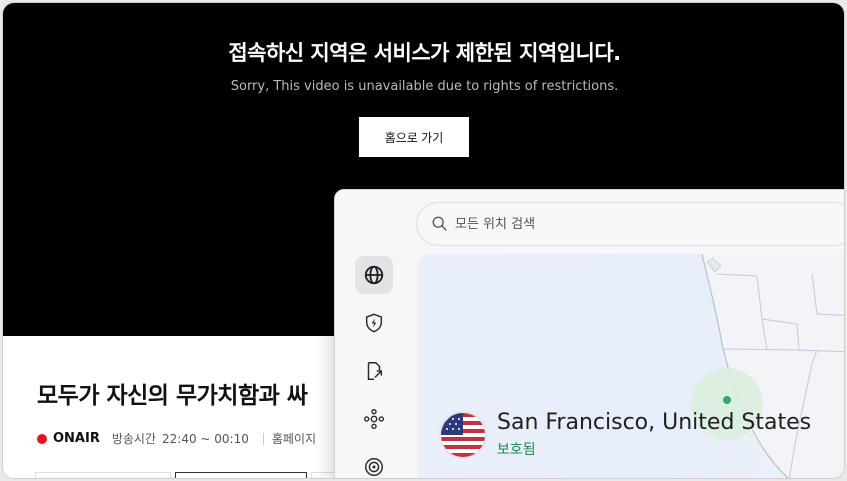  Describe the element at coordinates (76, 438) in the screenshot. I see `onair-badge: ONAIR` at that location.